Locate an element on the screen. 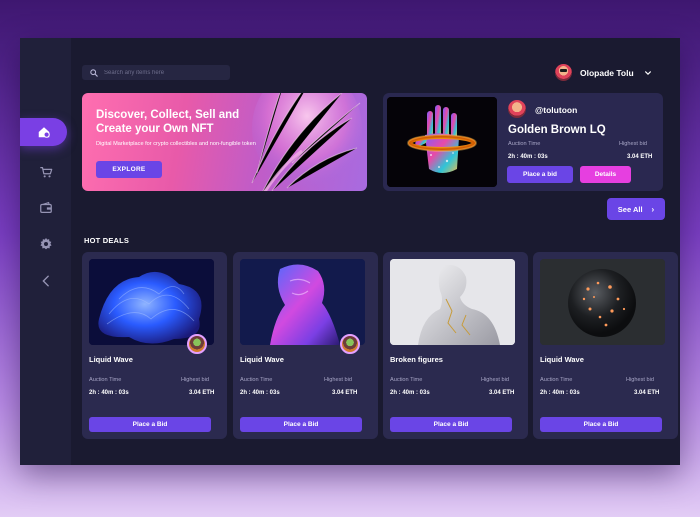 The height and width of the screenshot is (517, 700). search-icon is located at coordinates (94, 72).